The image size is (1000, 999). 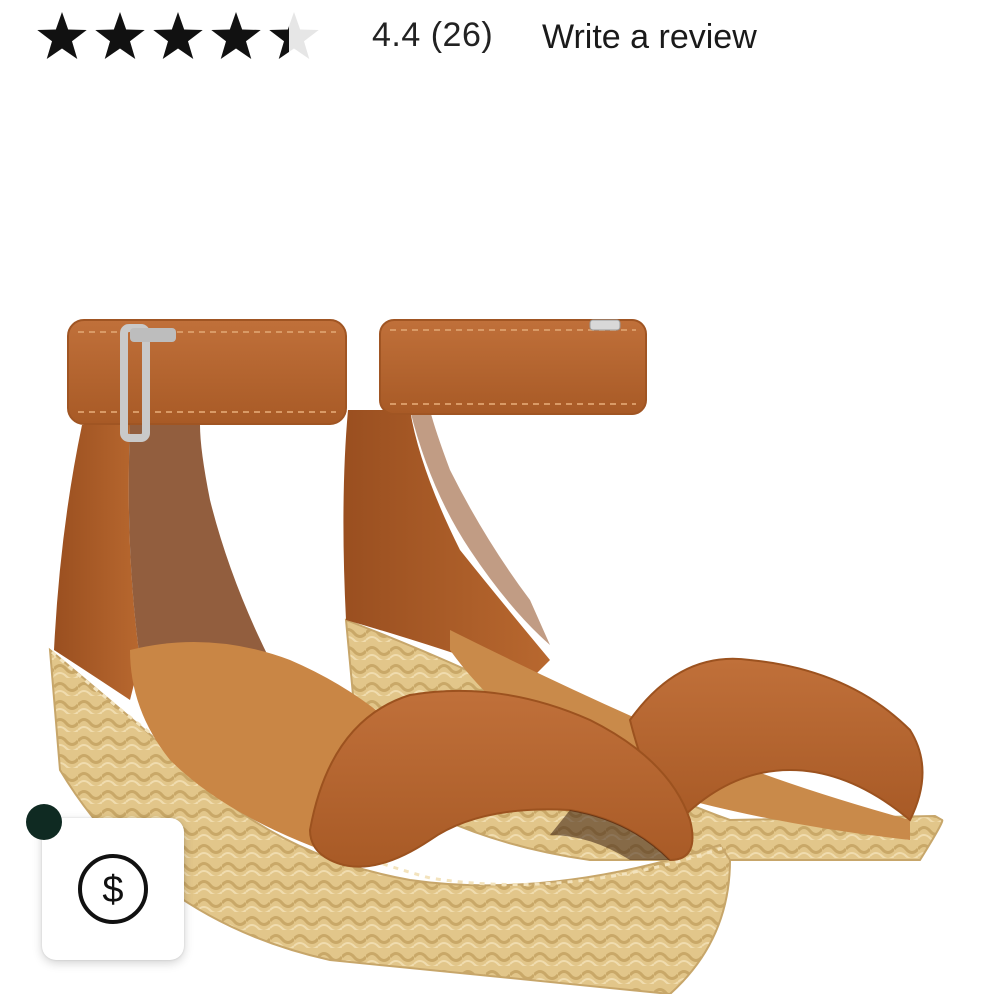 I want to click on rating-value: 4.4, so click(x=396, y=35).